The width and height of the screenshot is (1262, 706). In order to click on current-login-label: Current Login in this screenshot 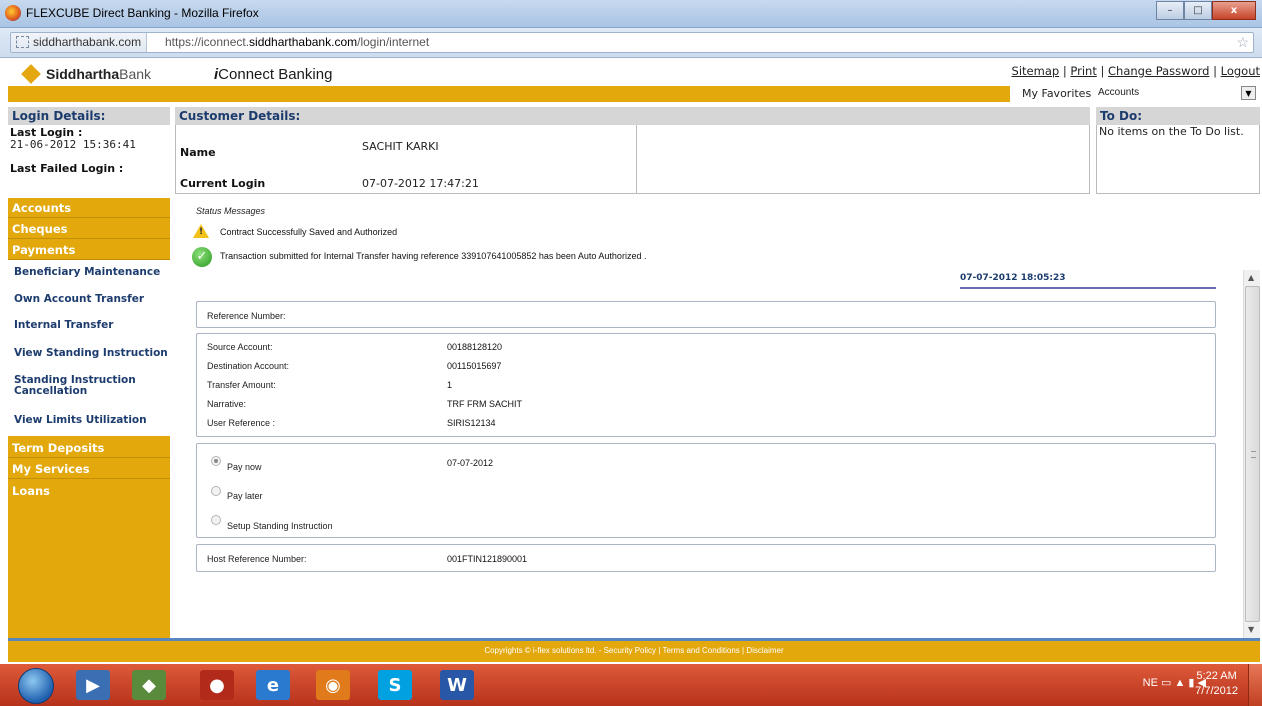, I will do `click(223, 183)`.